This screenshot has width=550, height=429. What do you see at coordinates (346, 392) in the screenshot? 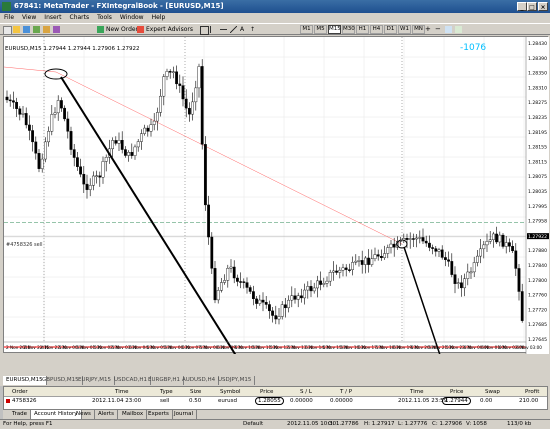
I see `column-header: T / P` at bounding box center [346, 392].